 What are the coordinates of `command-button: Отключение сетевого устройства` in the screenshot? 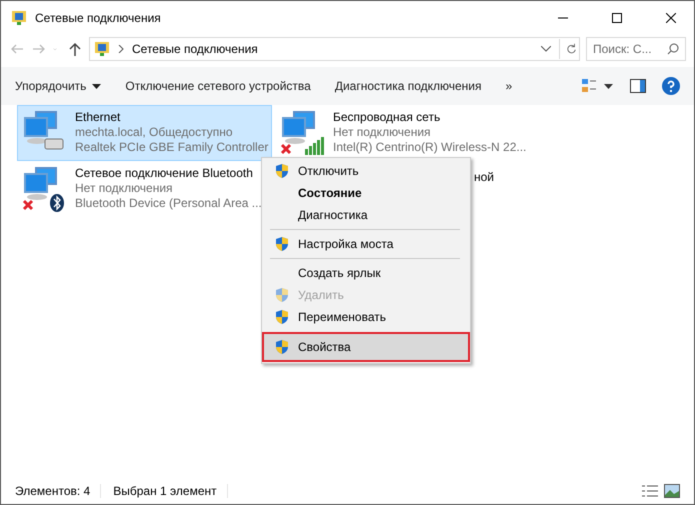 It's located at (218, 86).